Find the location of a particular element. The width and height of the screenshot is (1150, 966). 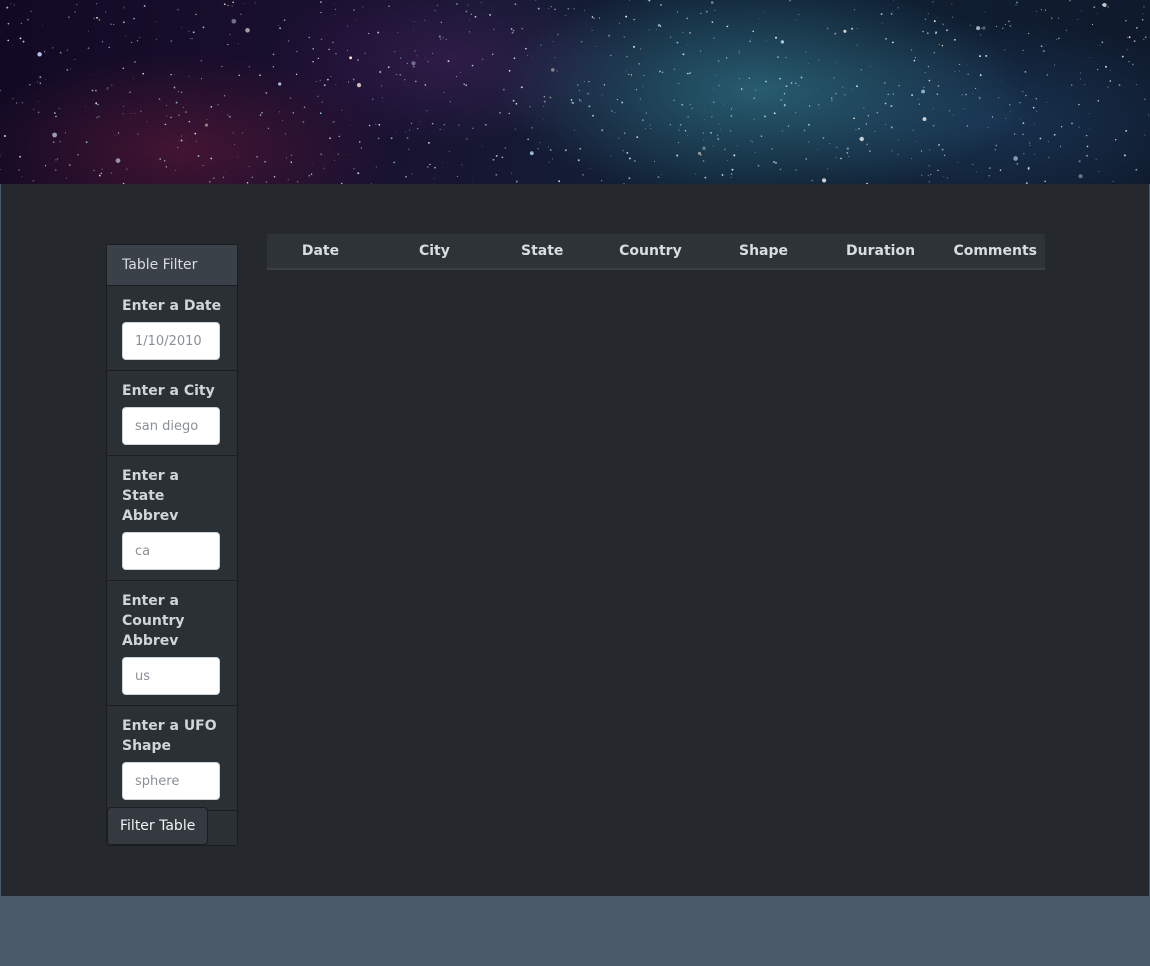

footer is located at coordinates (575, 931).